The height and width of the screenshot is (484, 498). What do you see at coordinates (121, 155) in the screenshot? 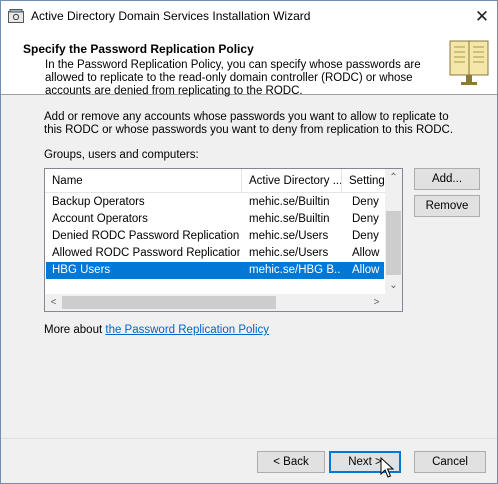
I see `list-label: Groups, users and computers:` at bounding box center [121, 155].